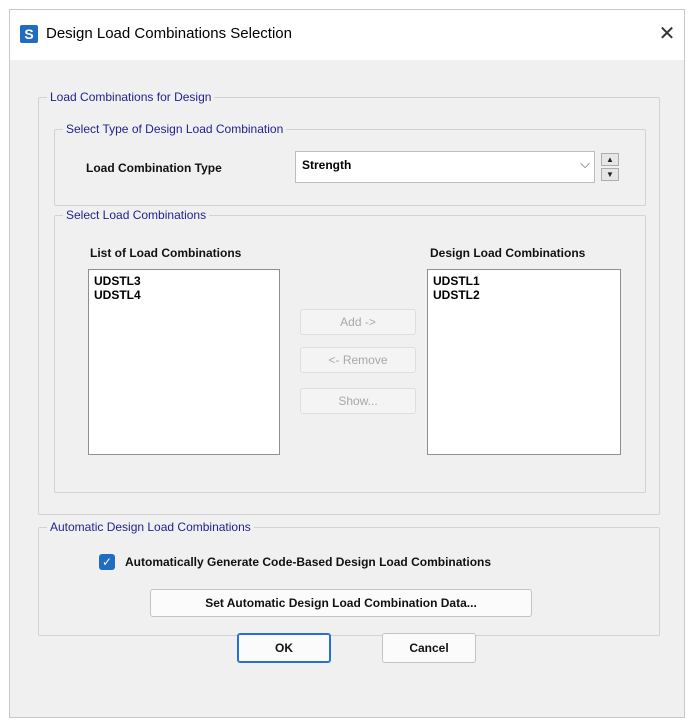 The height and width of the screenshot is (722, 689). Describe the element at coordinates (358, 360) in the screenshot. I see `remove-button: <- Remove` at that location.